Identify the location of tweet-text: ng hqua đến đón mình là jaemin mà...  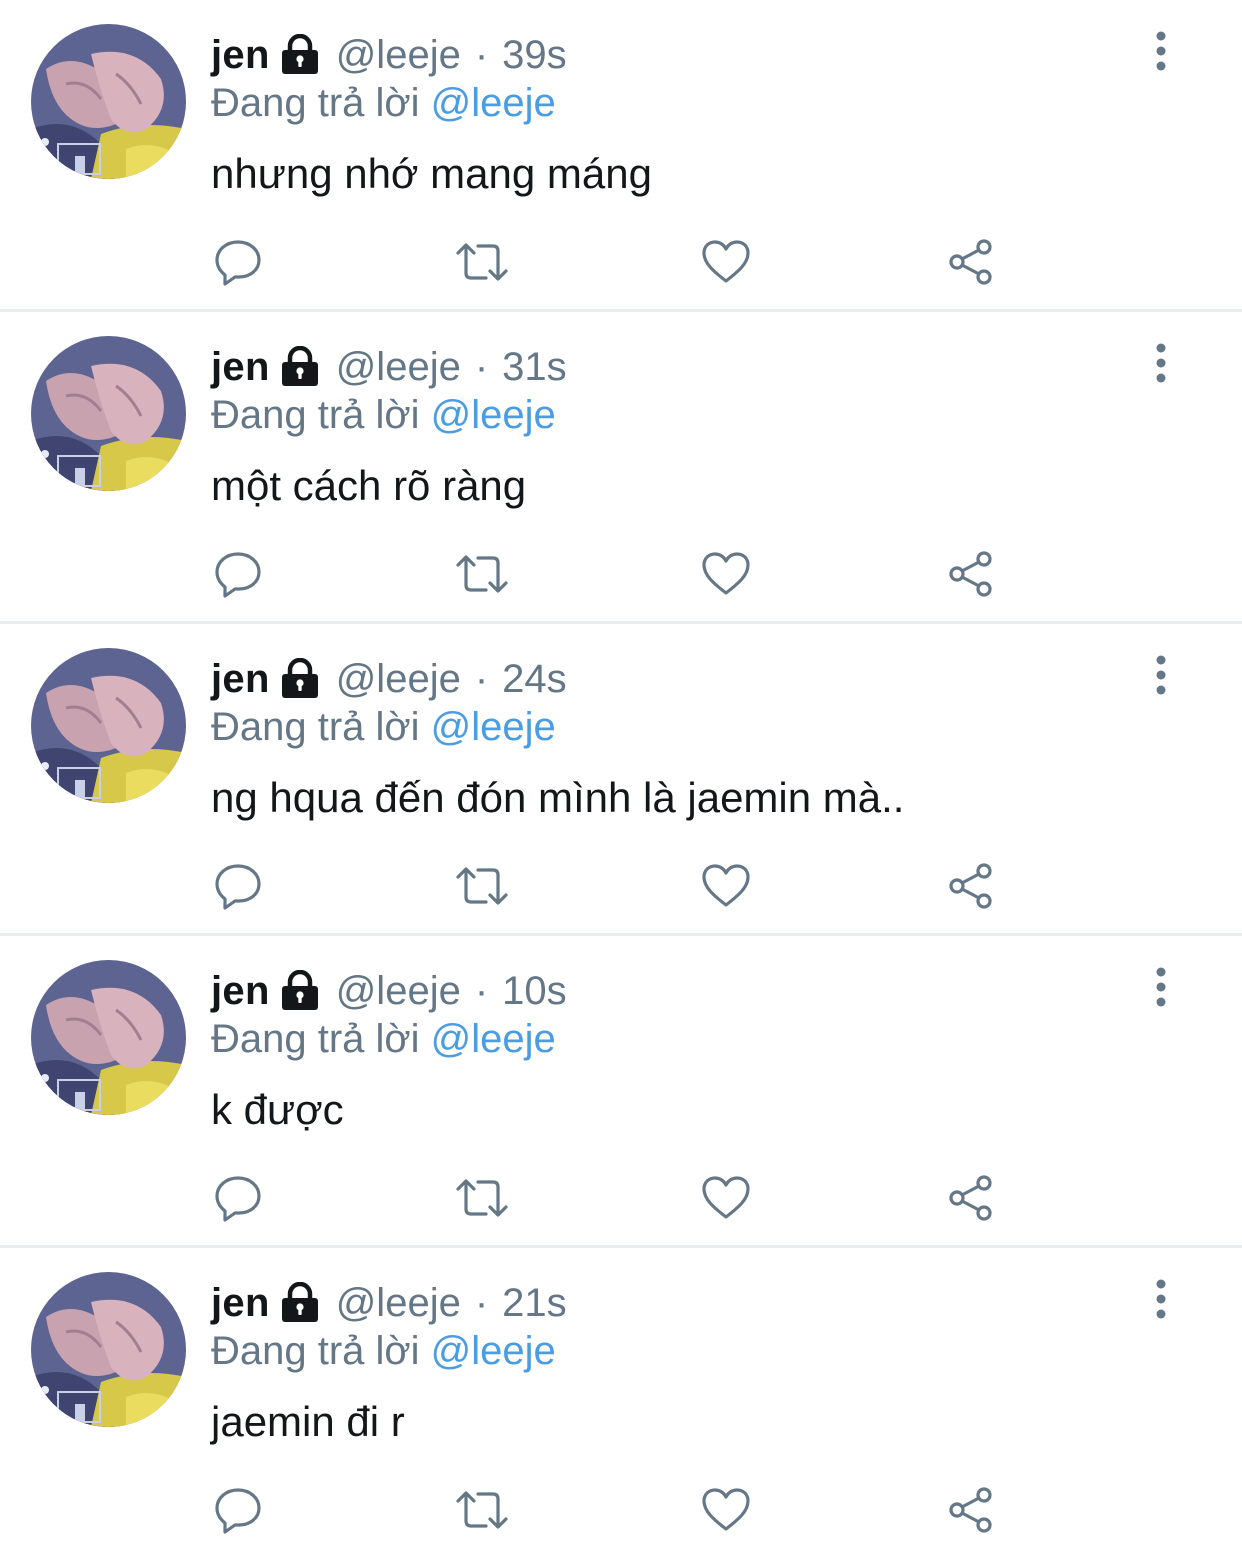
(558, 797).